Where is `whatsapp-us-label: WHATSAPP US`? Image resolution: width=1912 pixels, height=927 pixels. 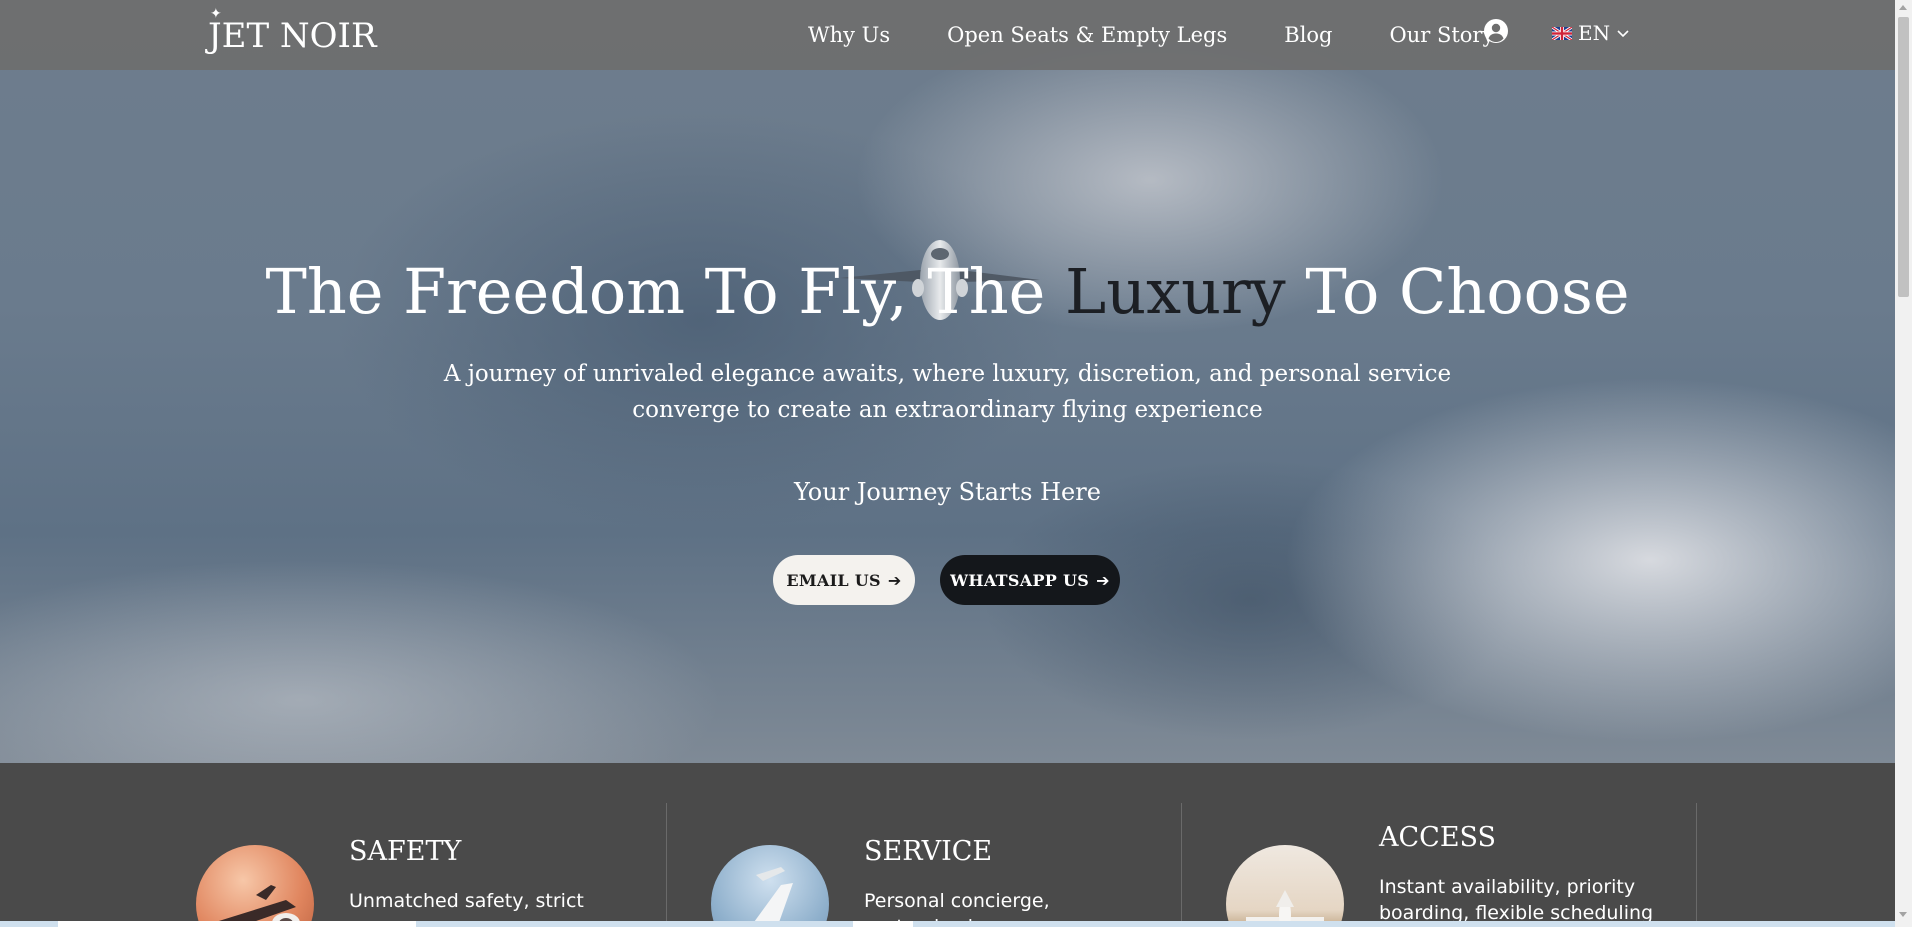
whatsapp-us-label: WHATSAPP US is located at coordinates (1020, 580).